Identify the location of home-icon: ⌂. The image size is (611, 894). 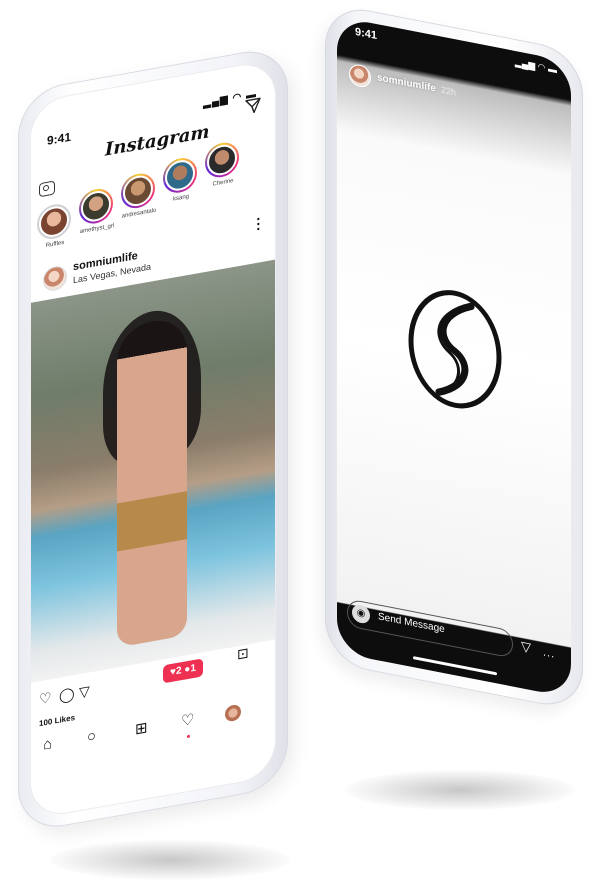
(47, 744).